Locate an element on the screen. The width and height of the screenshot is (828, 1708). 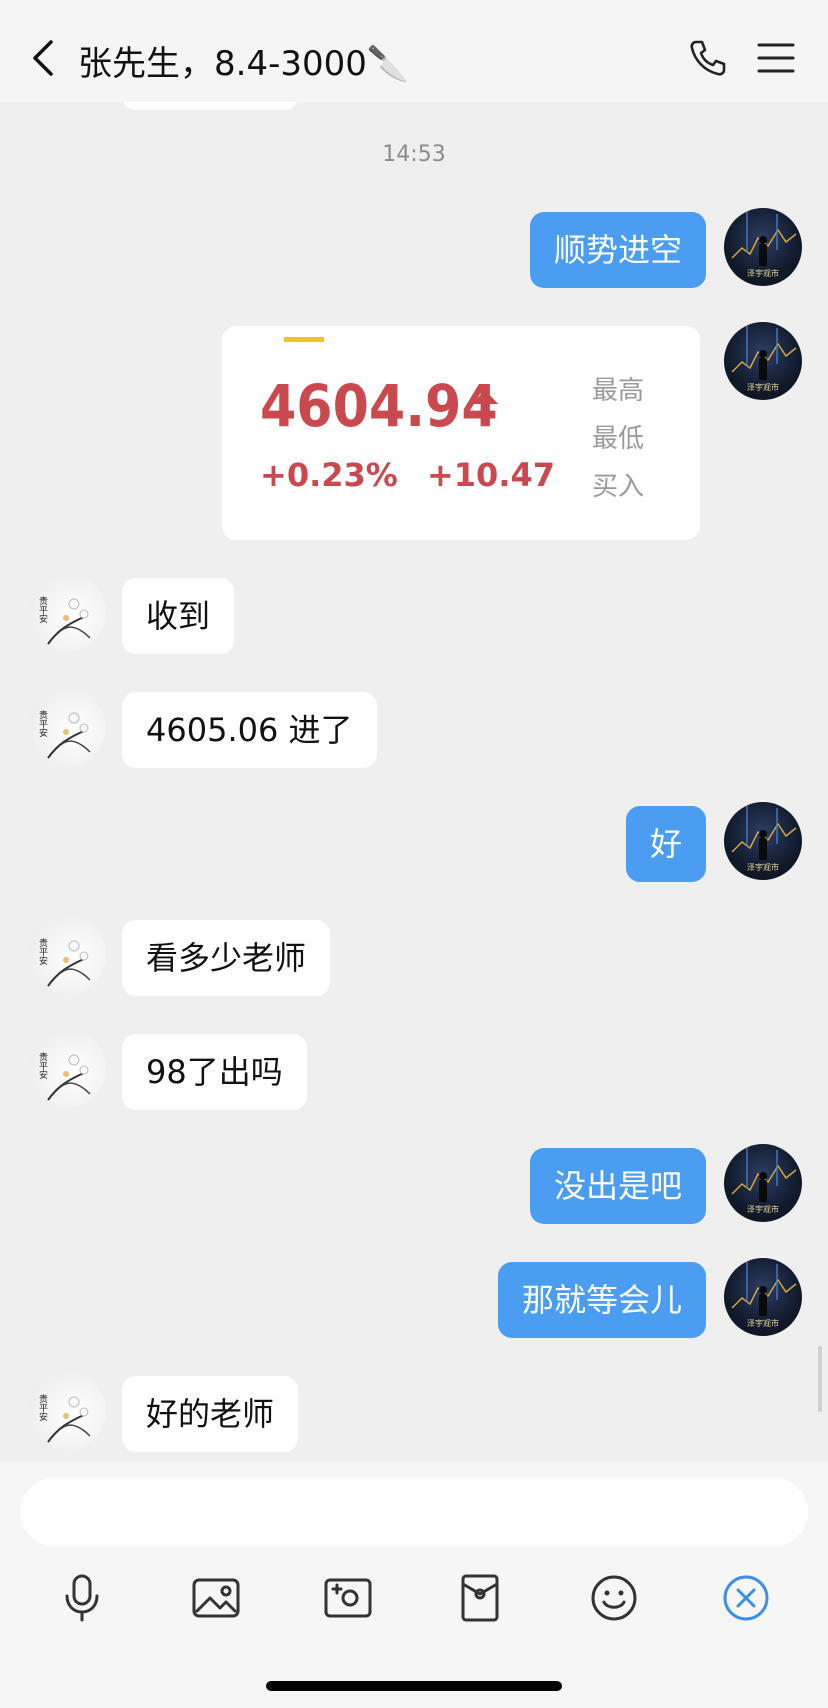
back-button is located at coordinates (43, 58).